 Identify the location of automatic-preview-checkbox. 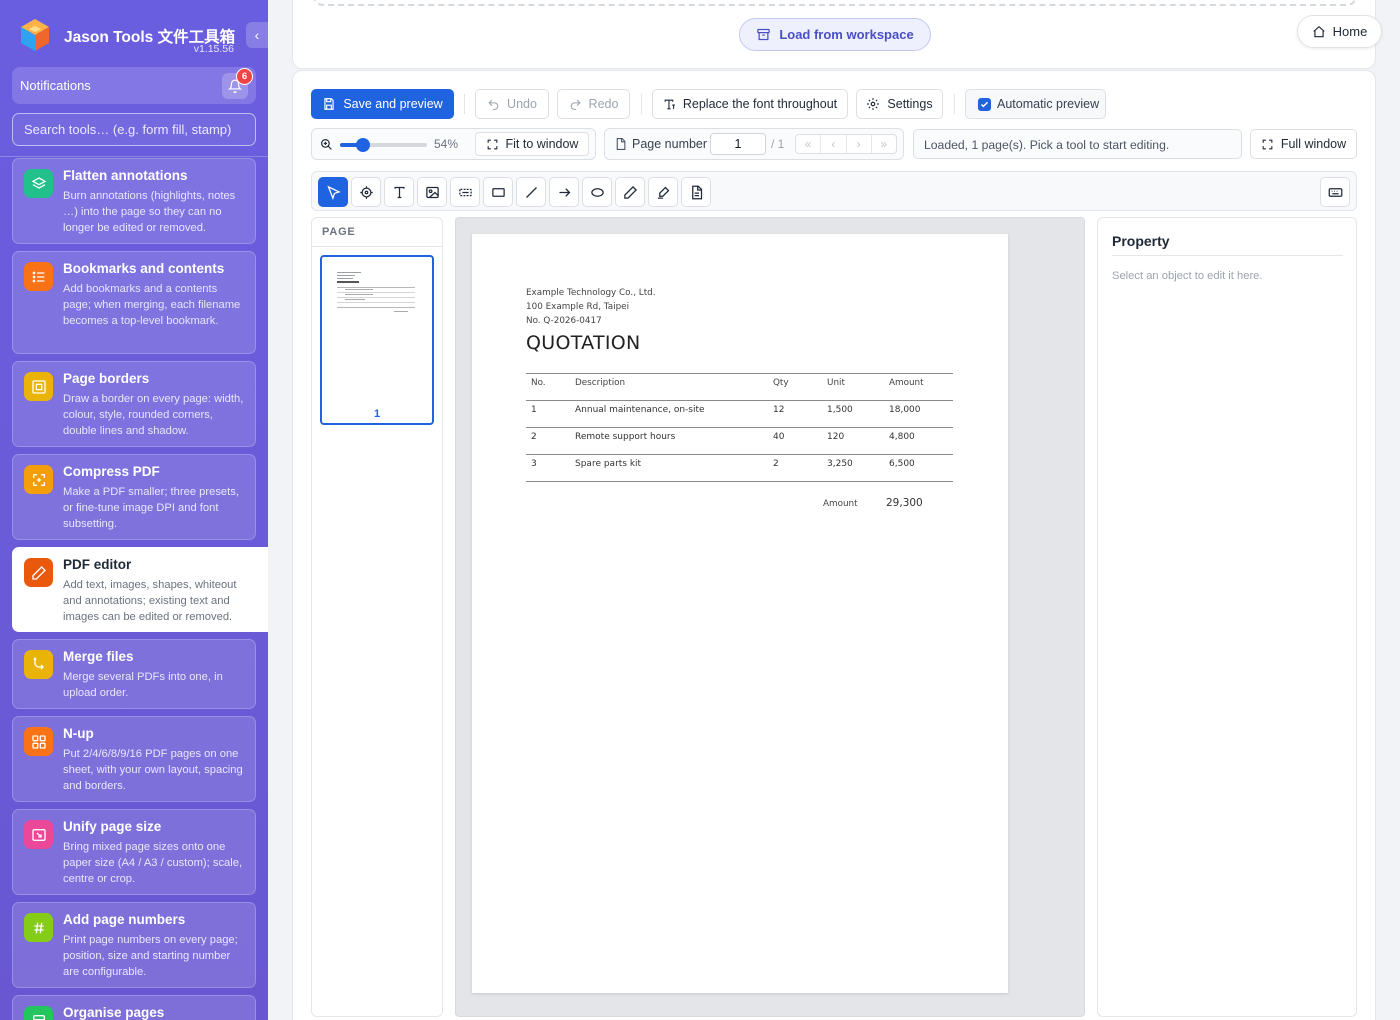
(984, 104).